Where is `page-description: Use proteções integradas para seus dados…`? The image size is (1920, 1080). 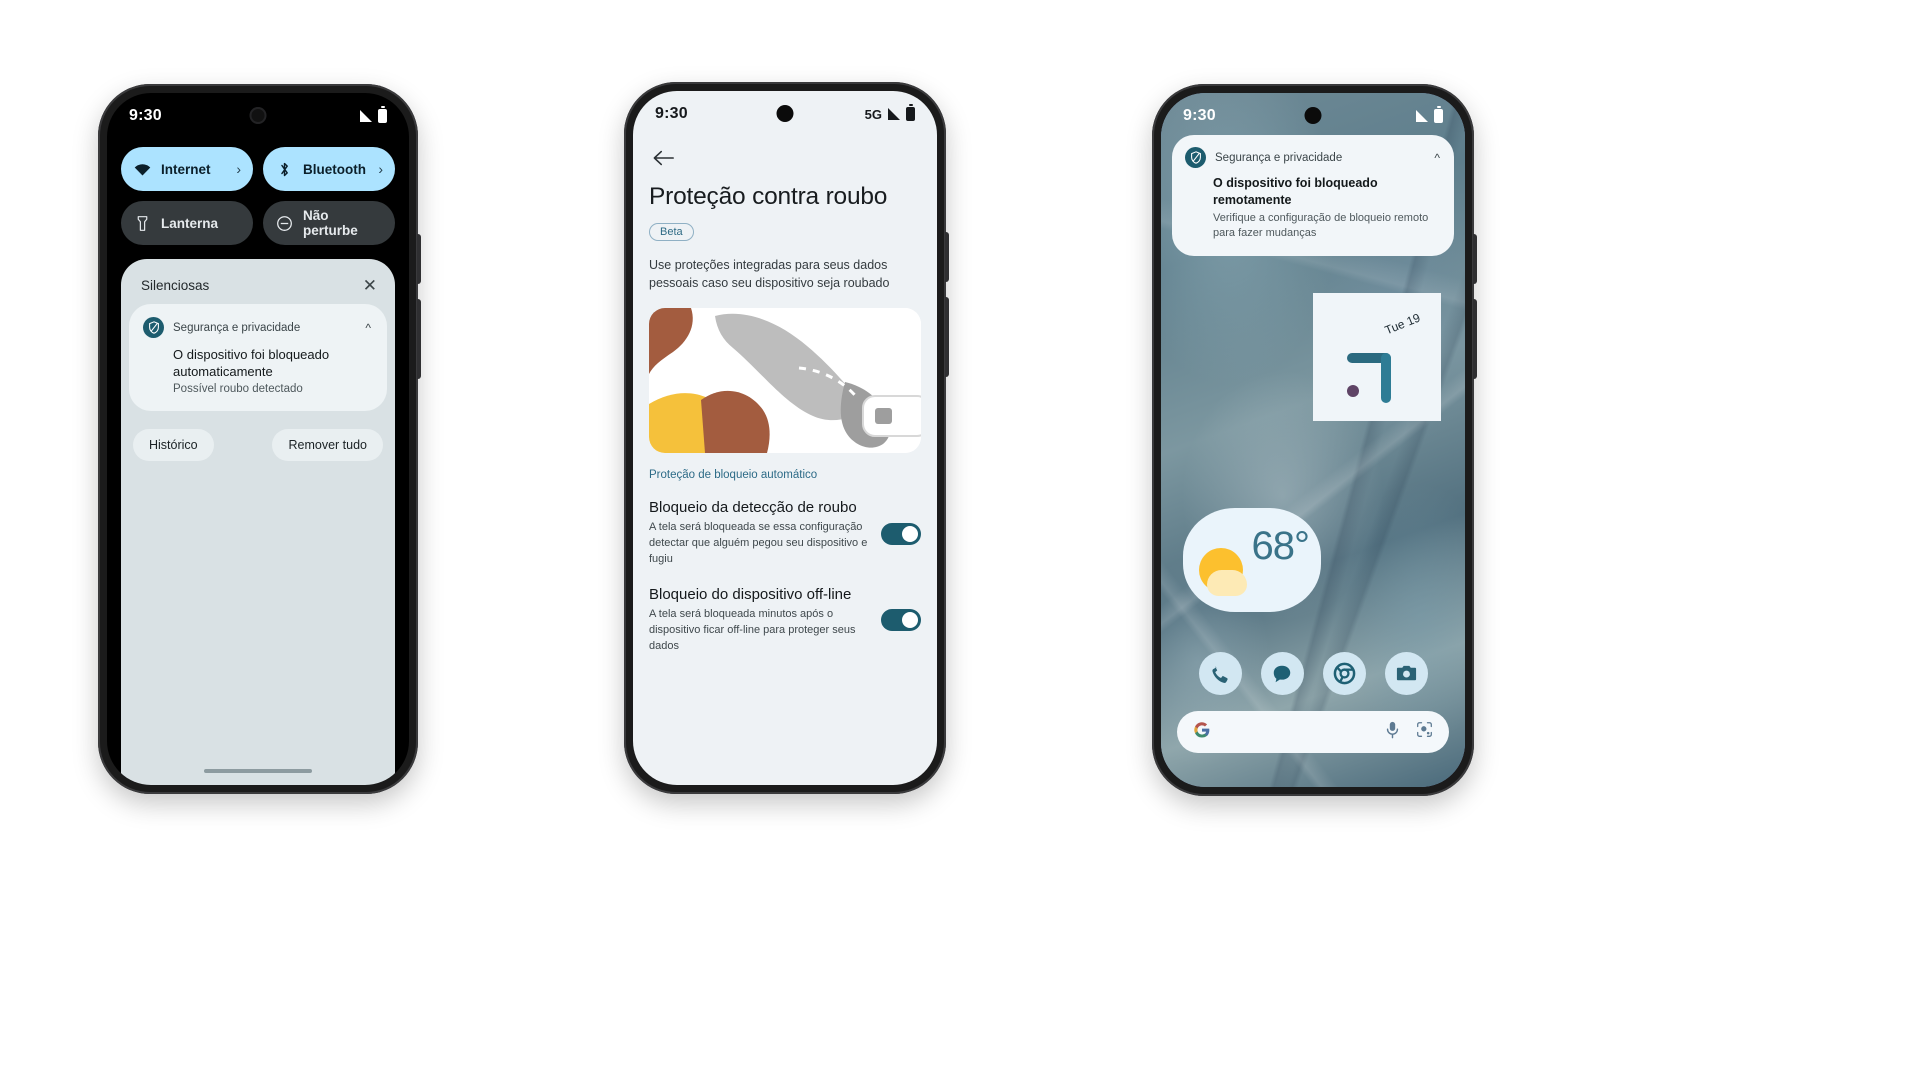 page-description: Use proteções integradas para seus dados… is located at coordinates (769, 274).